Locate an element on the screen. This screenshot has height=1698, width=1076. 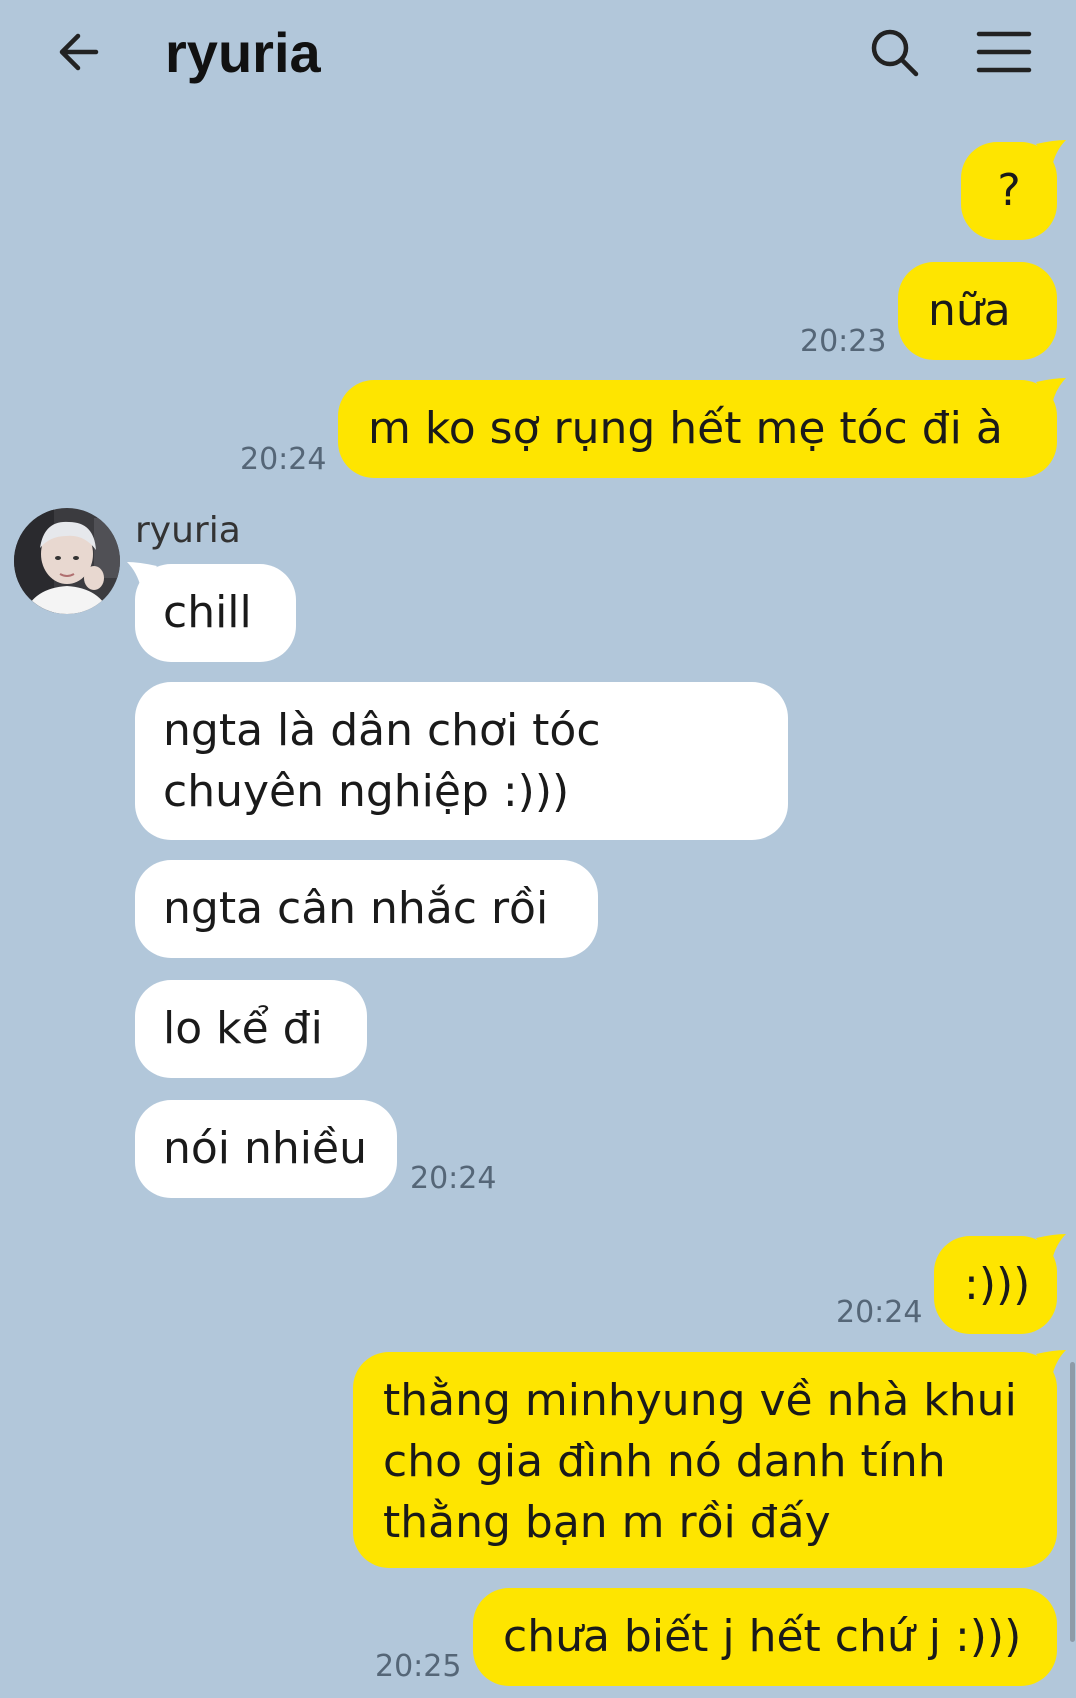
their-message-bubble: ngta cân nhắc rồi is located at coordinates (366, 909).